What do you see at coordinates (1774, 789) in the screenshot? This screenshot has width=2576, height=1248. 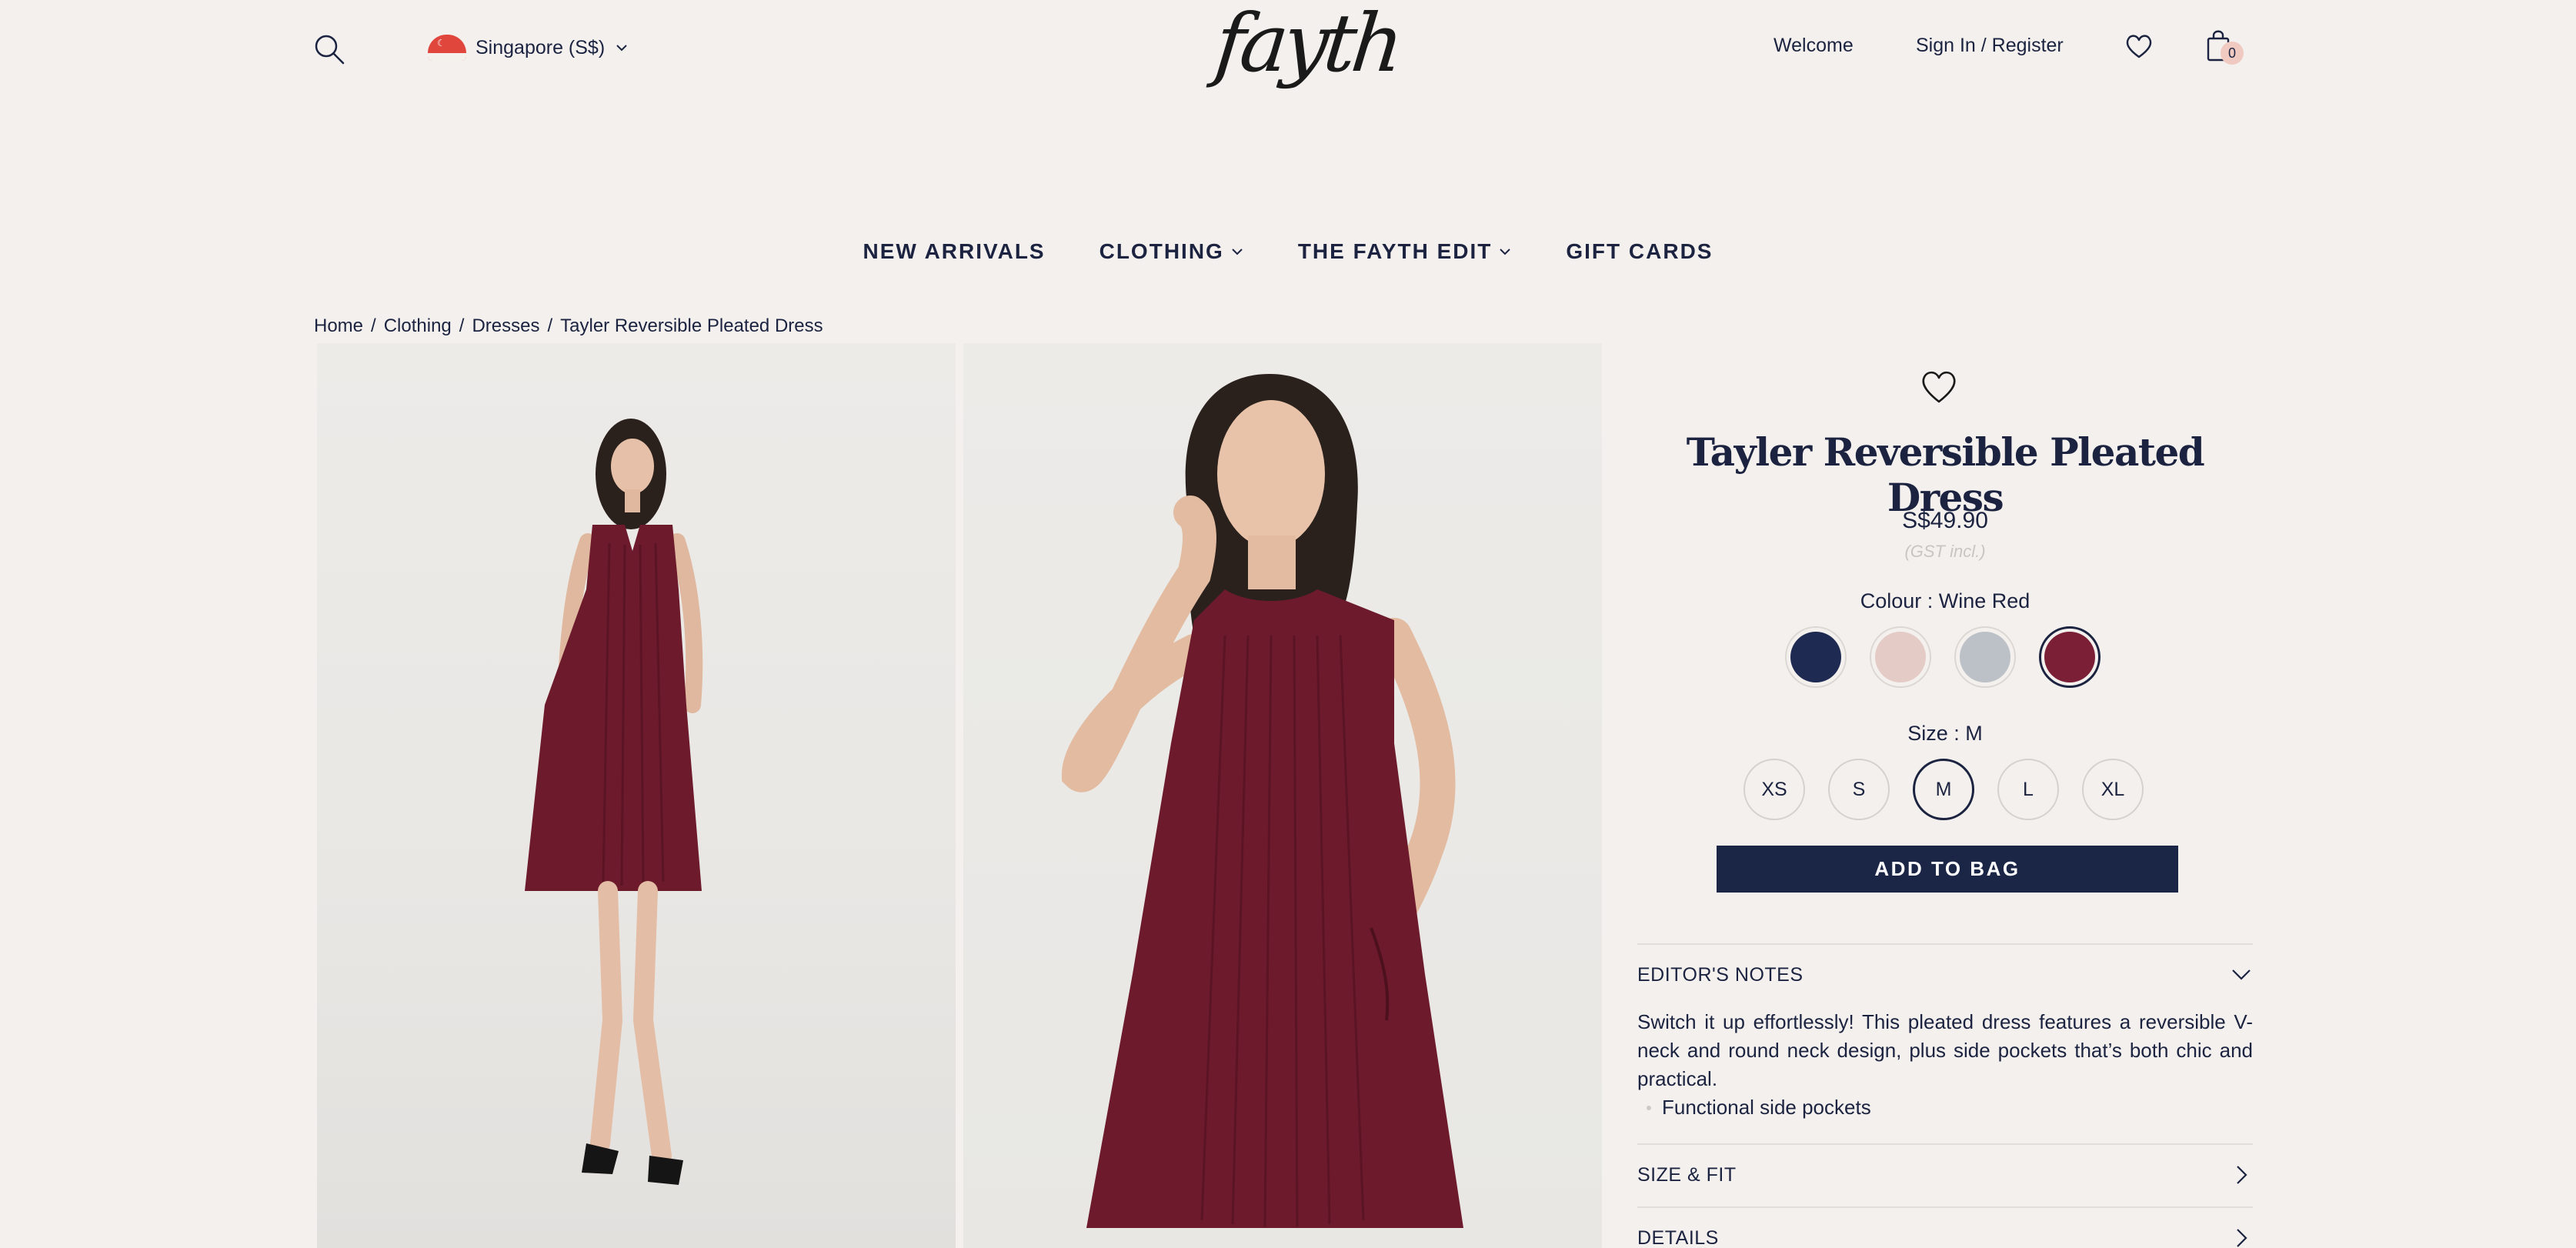 I see `size-option-xs: XS` at bounding box center [1774, 789].